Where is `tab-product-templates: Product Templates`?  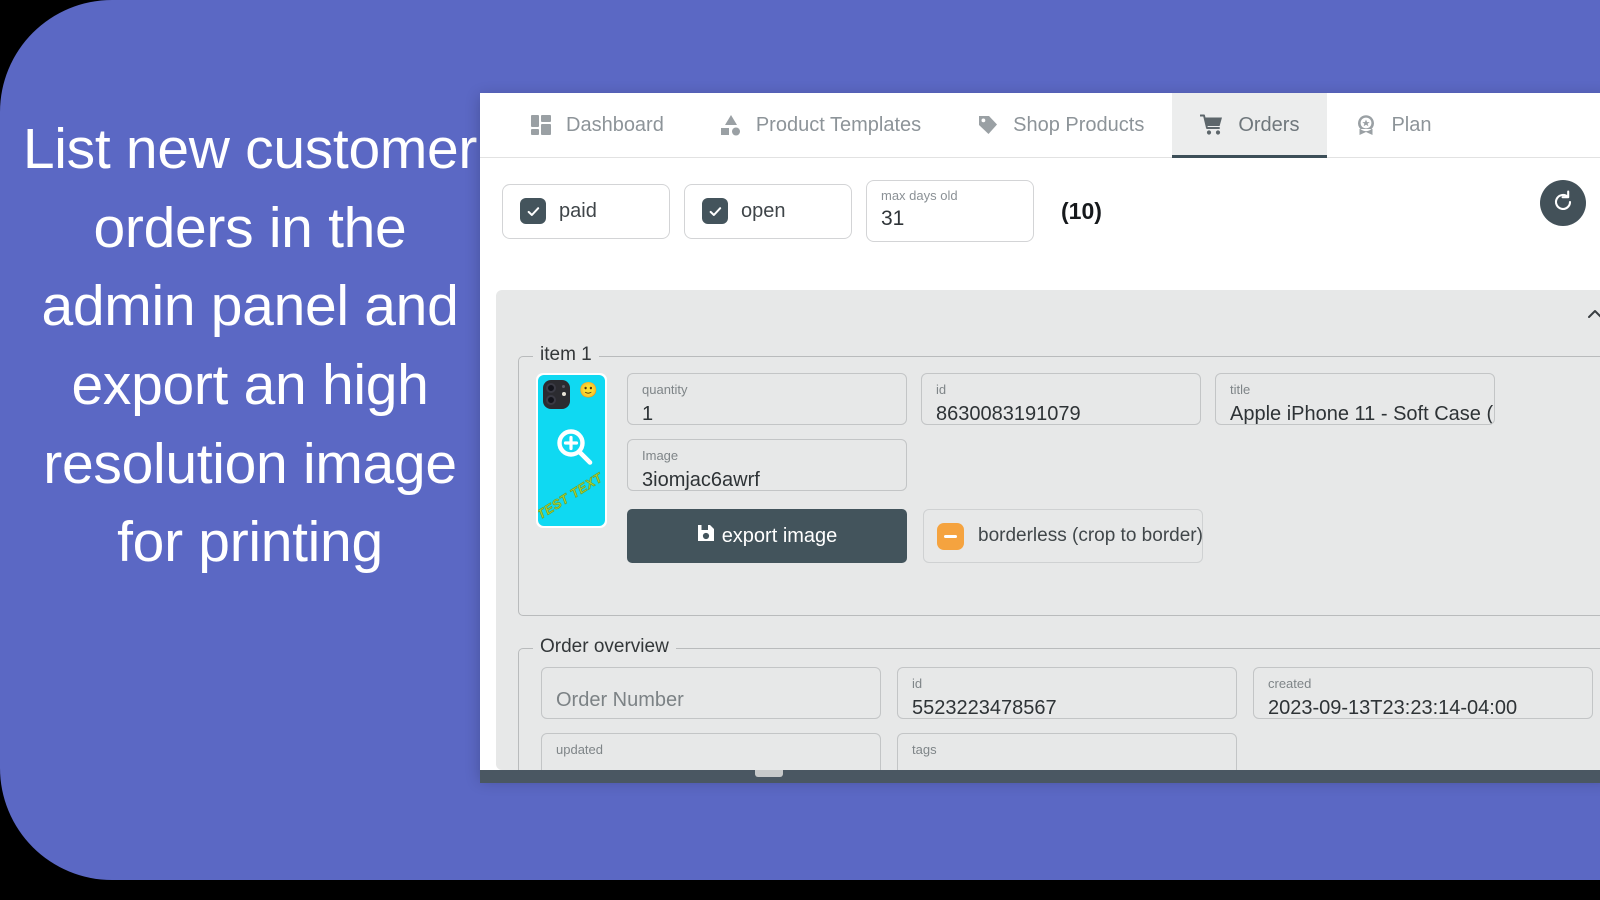
tab-product-templates: Product Templates is located at coordinates (820, 125).